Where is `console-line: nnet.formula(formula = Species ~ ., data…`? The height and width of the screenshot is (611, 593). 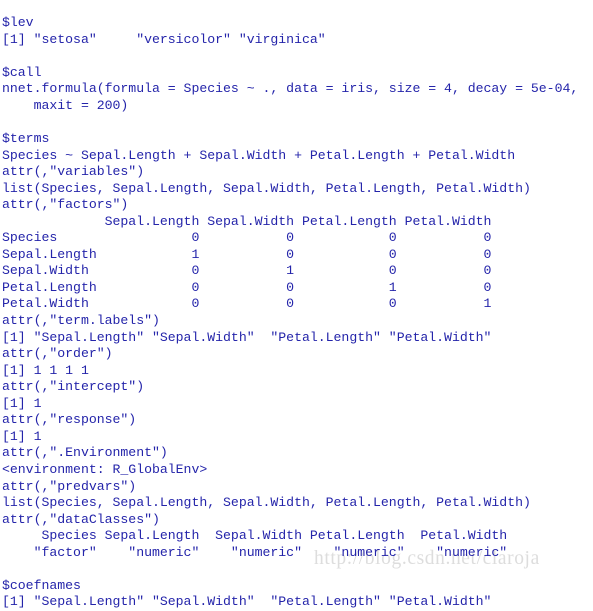
console-line: nnet.formula(formula = Species ~ ., data… is located at coordinates (294, 89).